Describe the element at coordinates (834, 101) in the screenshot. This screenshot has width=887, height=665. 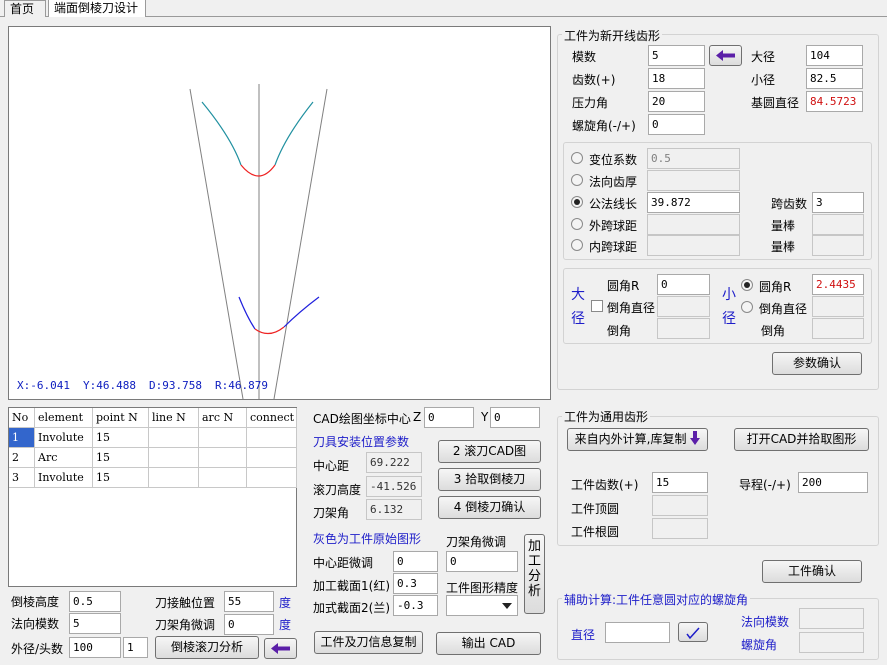
I see `base-diameter-field: 84.5723` at that location.